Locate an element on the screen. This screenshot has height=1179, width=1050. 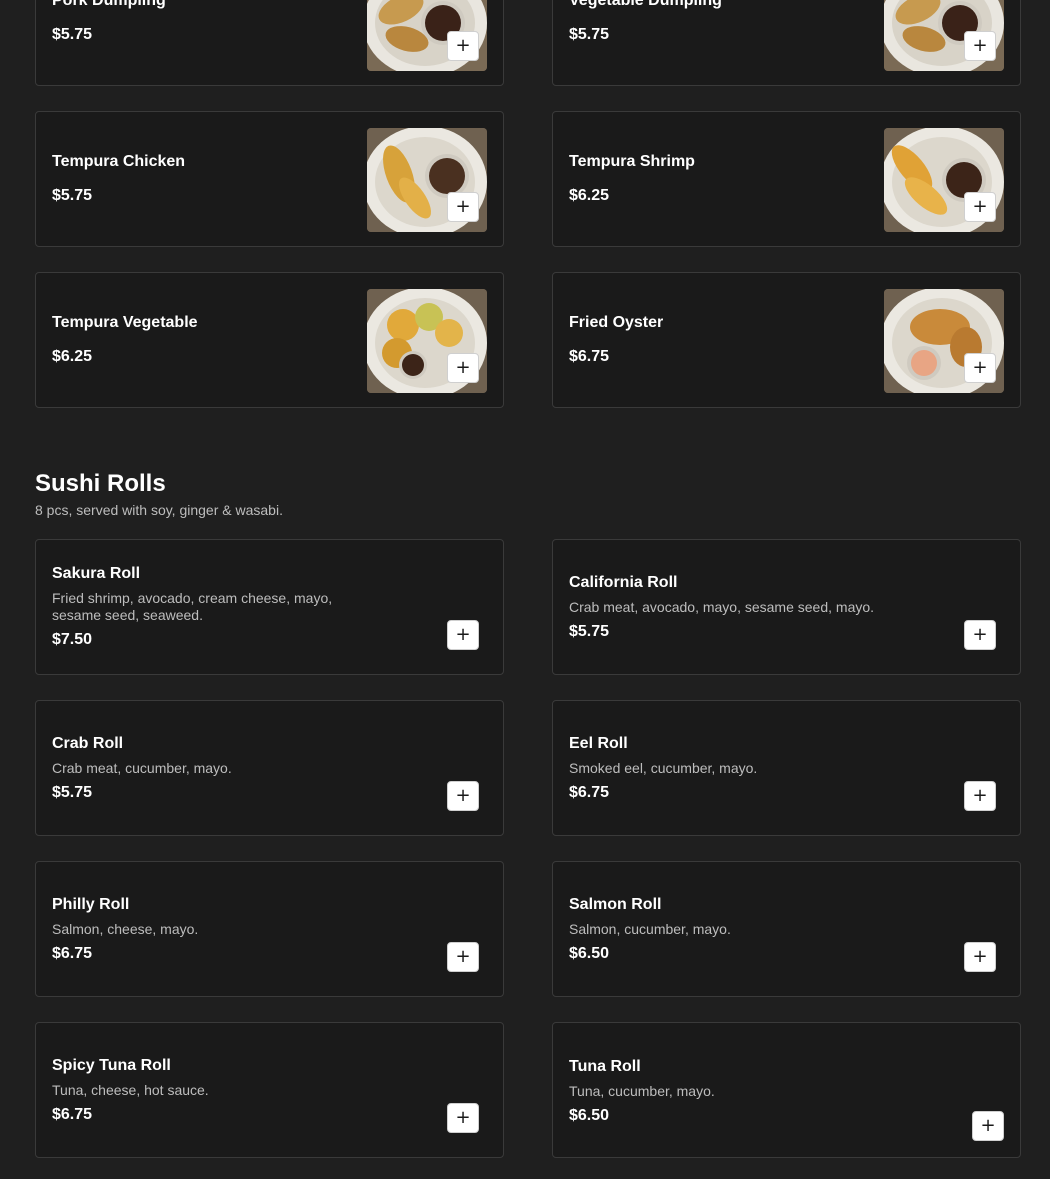
menu-item-card: Tempura Shrimp $6.25 + is located at coordinates (786, 179).